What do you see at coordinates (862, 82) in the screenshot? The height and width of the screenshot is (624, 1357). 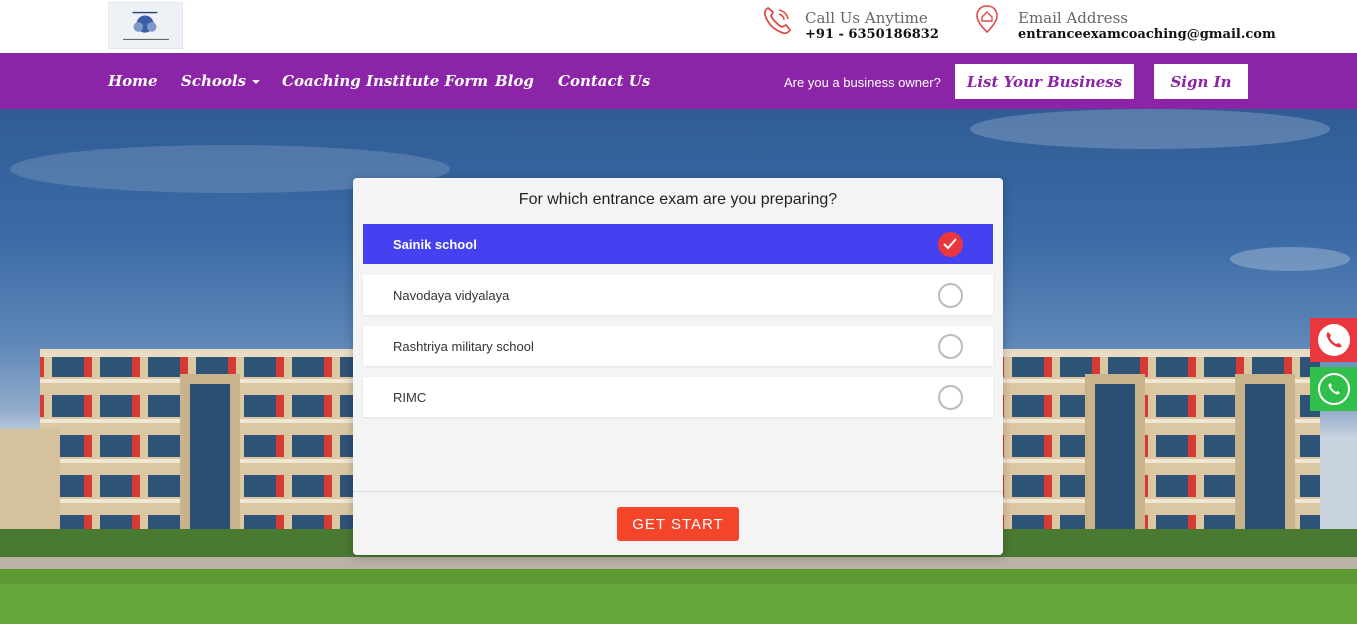 I see `business-owner-question: Are you a business owner?` at bounding box center [862, 82].